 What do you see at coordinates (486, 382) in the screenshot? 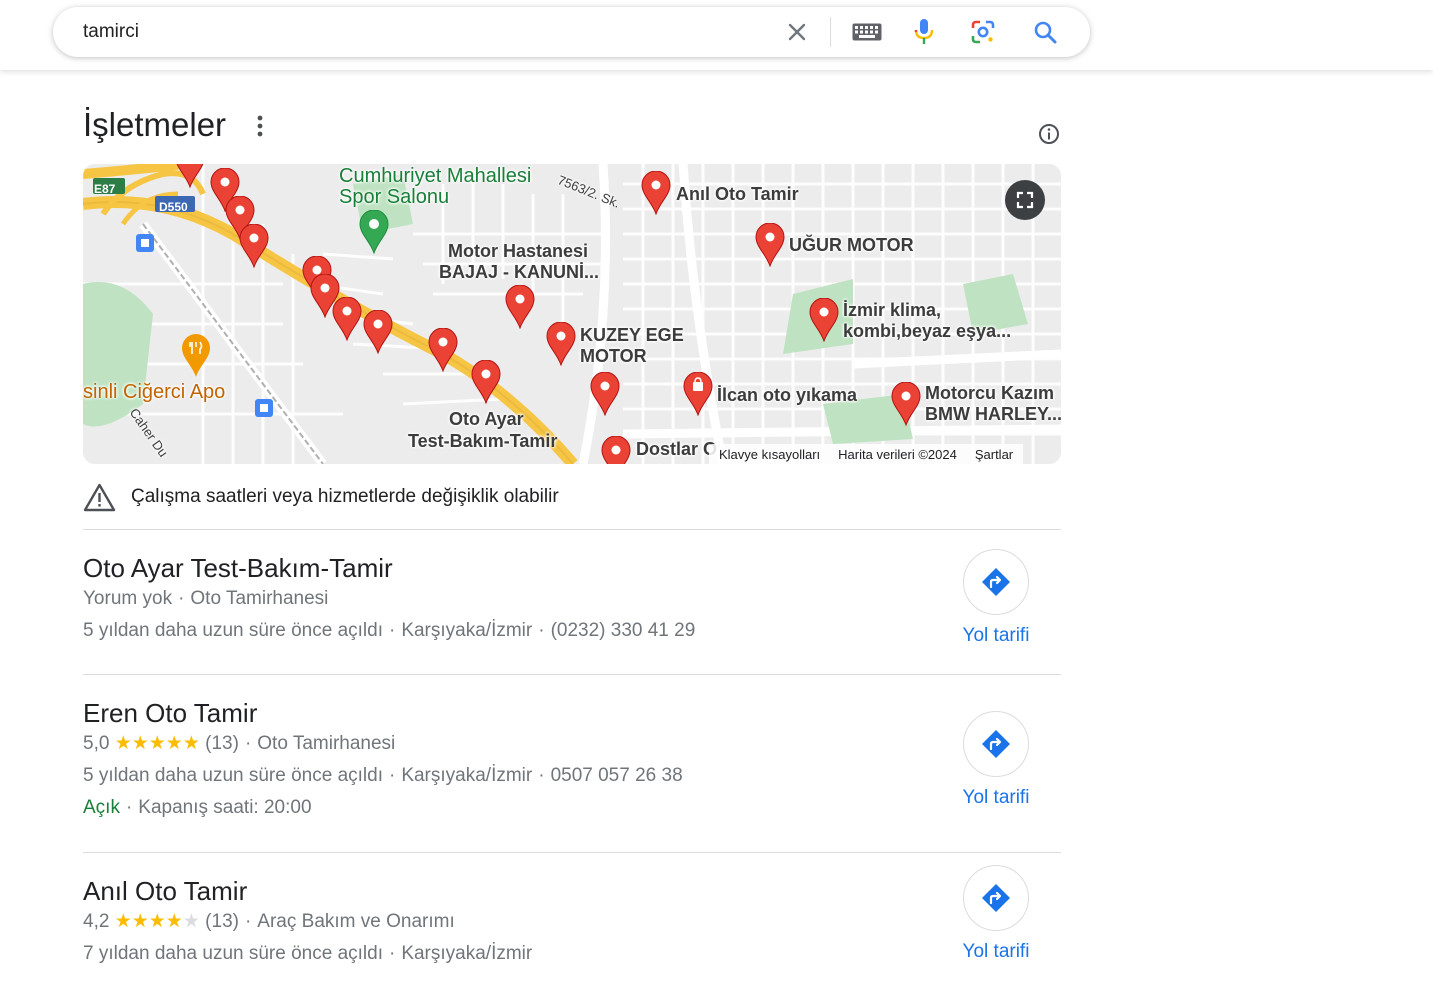
I see `map-pin-oto-ayar` at bounding box center [486, 382].